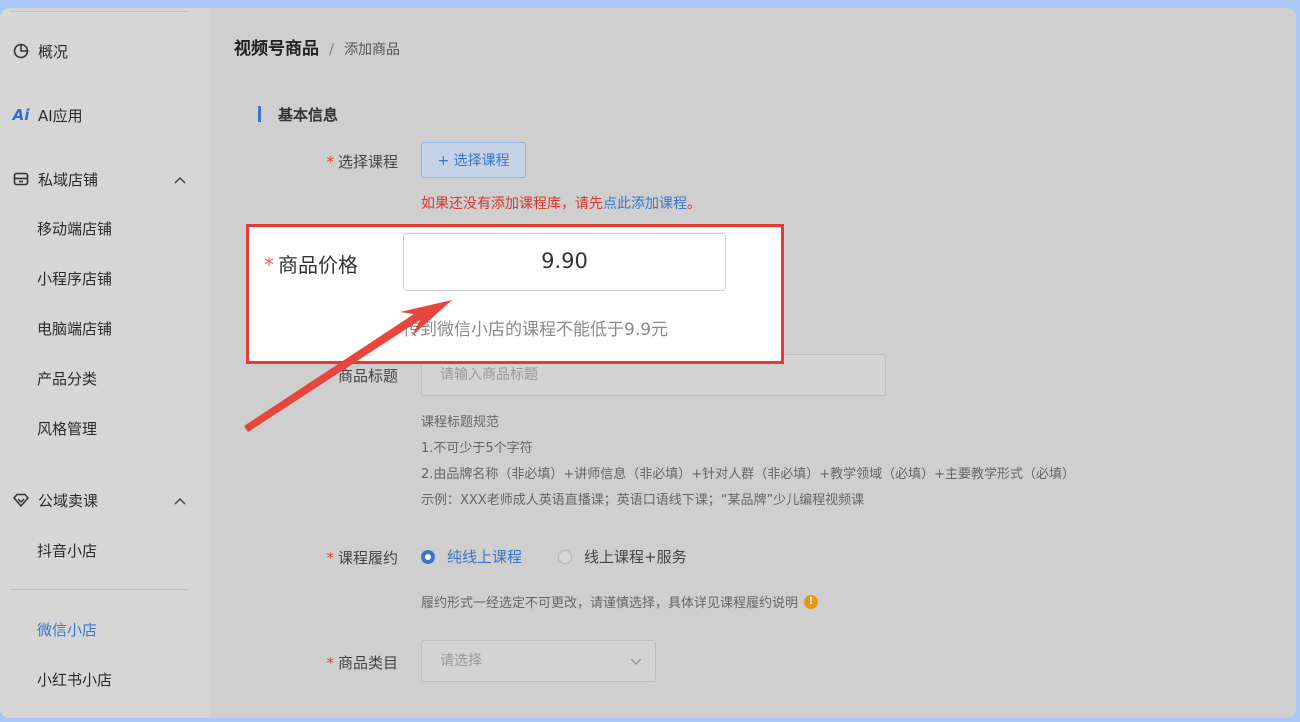 This screenshot has width=1300, height=722. Describe the element at coordinates (21, 115) in the screenshot. I see `ai-icon: Ai` at that location.